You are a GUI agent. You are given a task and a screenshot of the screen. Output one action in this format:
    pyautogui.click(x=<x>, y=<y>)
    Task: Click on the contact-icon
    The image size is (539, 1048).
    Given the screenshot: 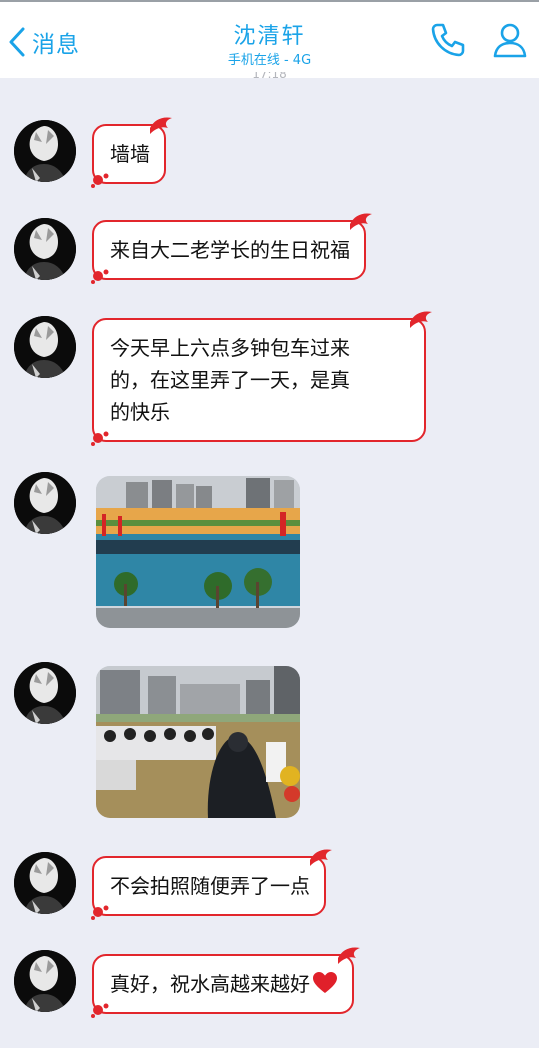 What is the action you would take?
    pyautogui.click(x=510, y=40)
    